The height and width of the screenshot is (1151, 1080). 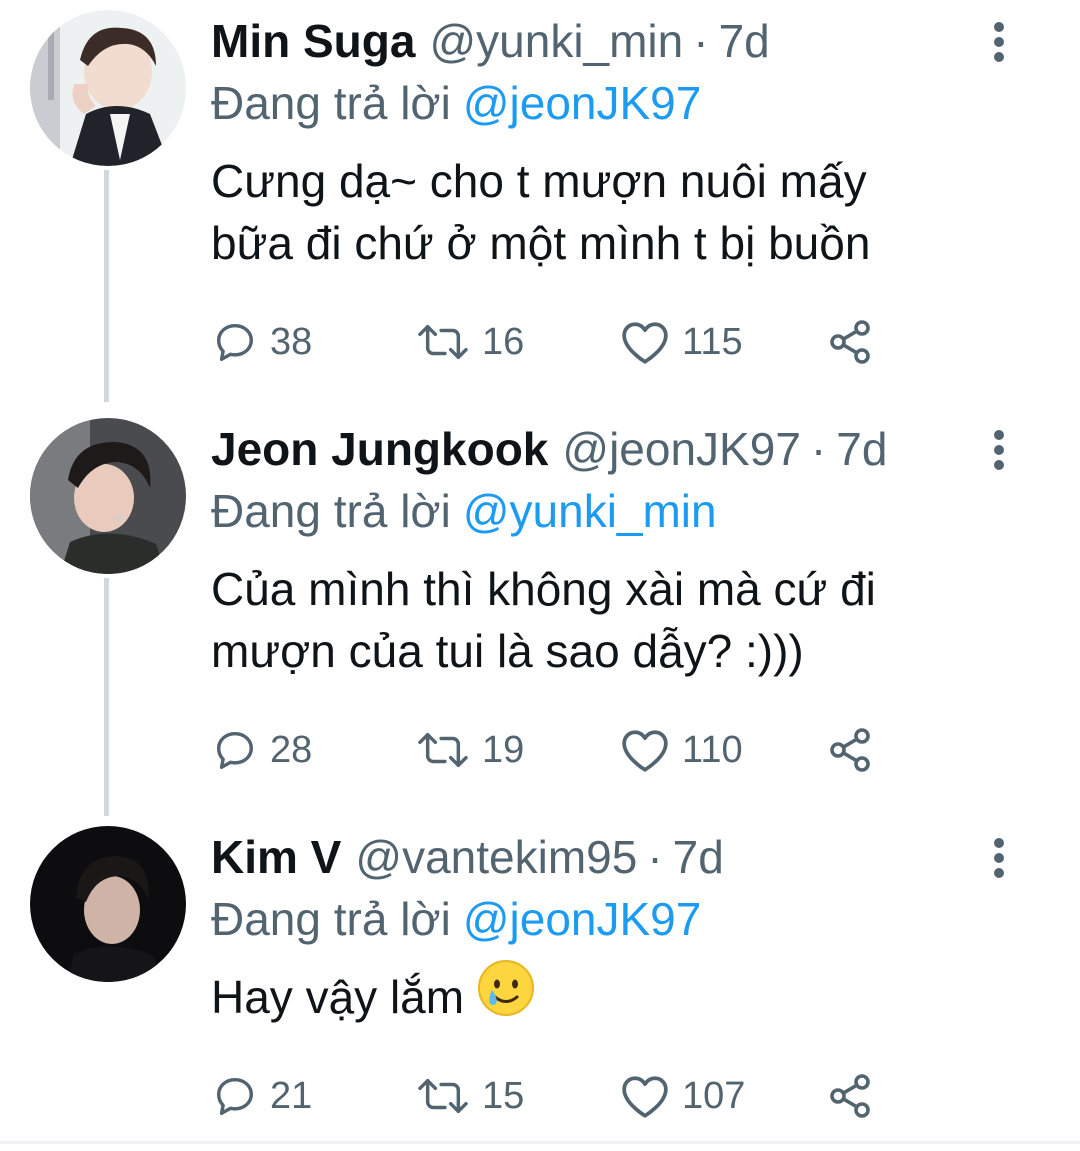 I want to click on tweet-text-line: Hay vậy lắm, so click(x=631, y=996).